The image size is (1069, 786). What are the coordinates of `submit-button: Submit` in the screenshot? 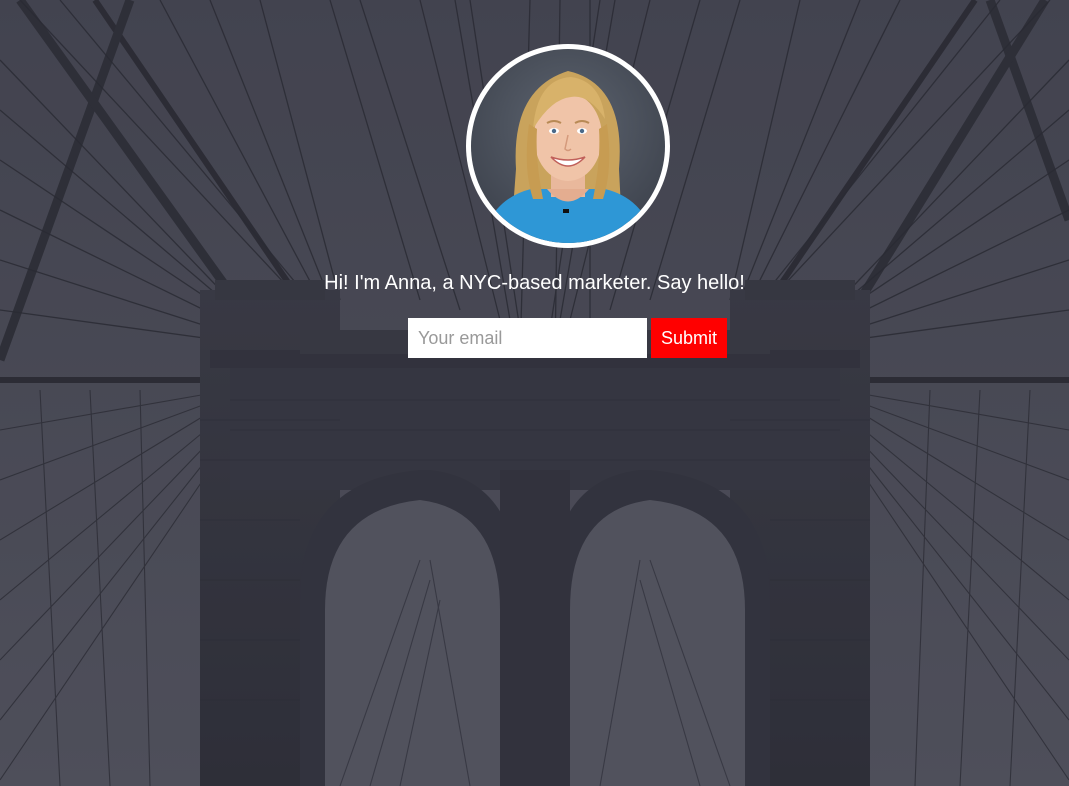 It's located at (689, 338).